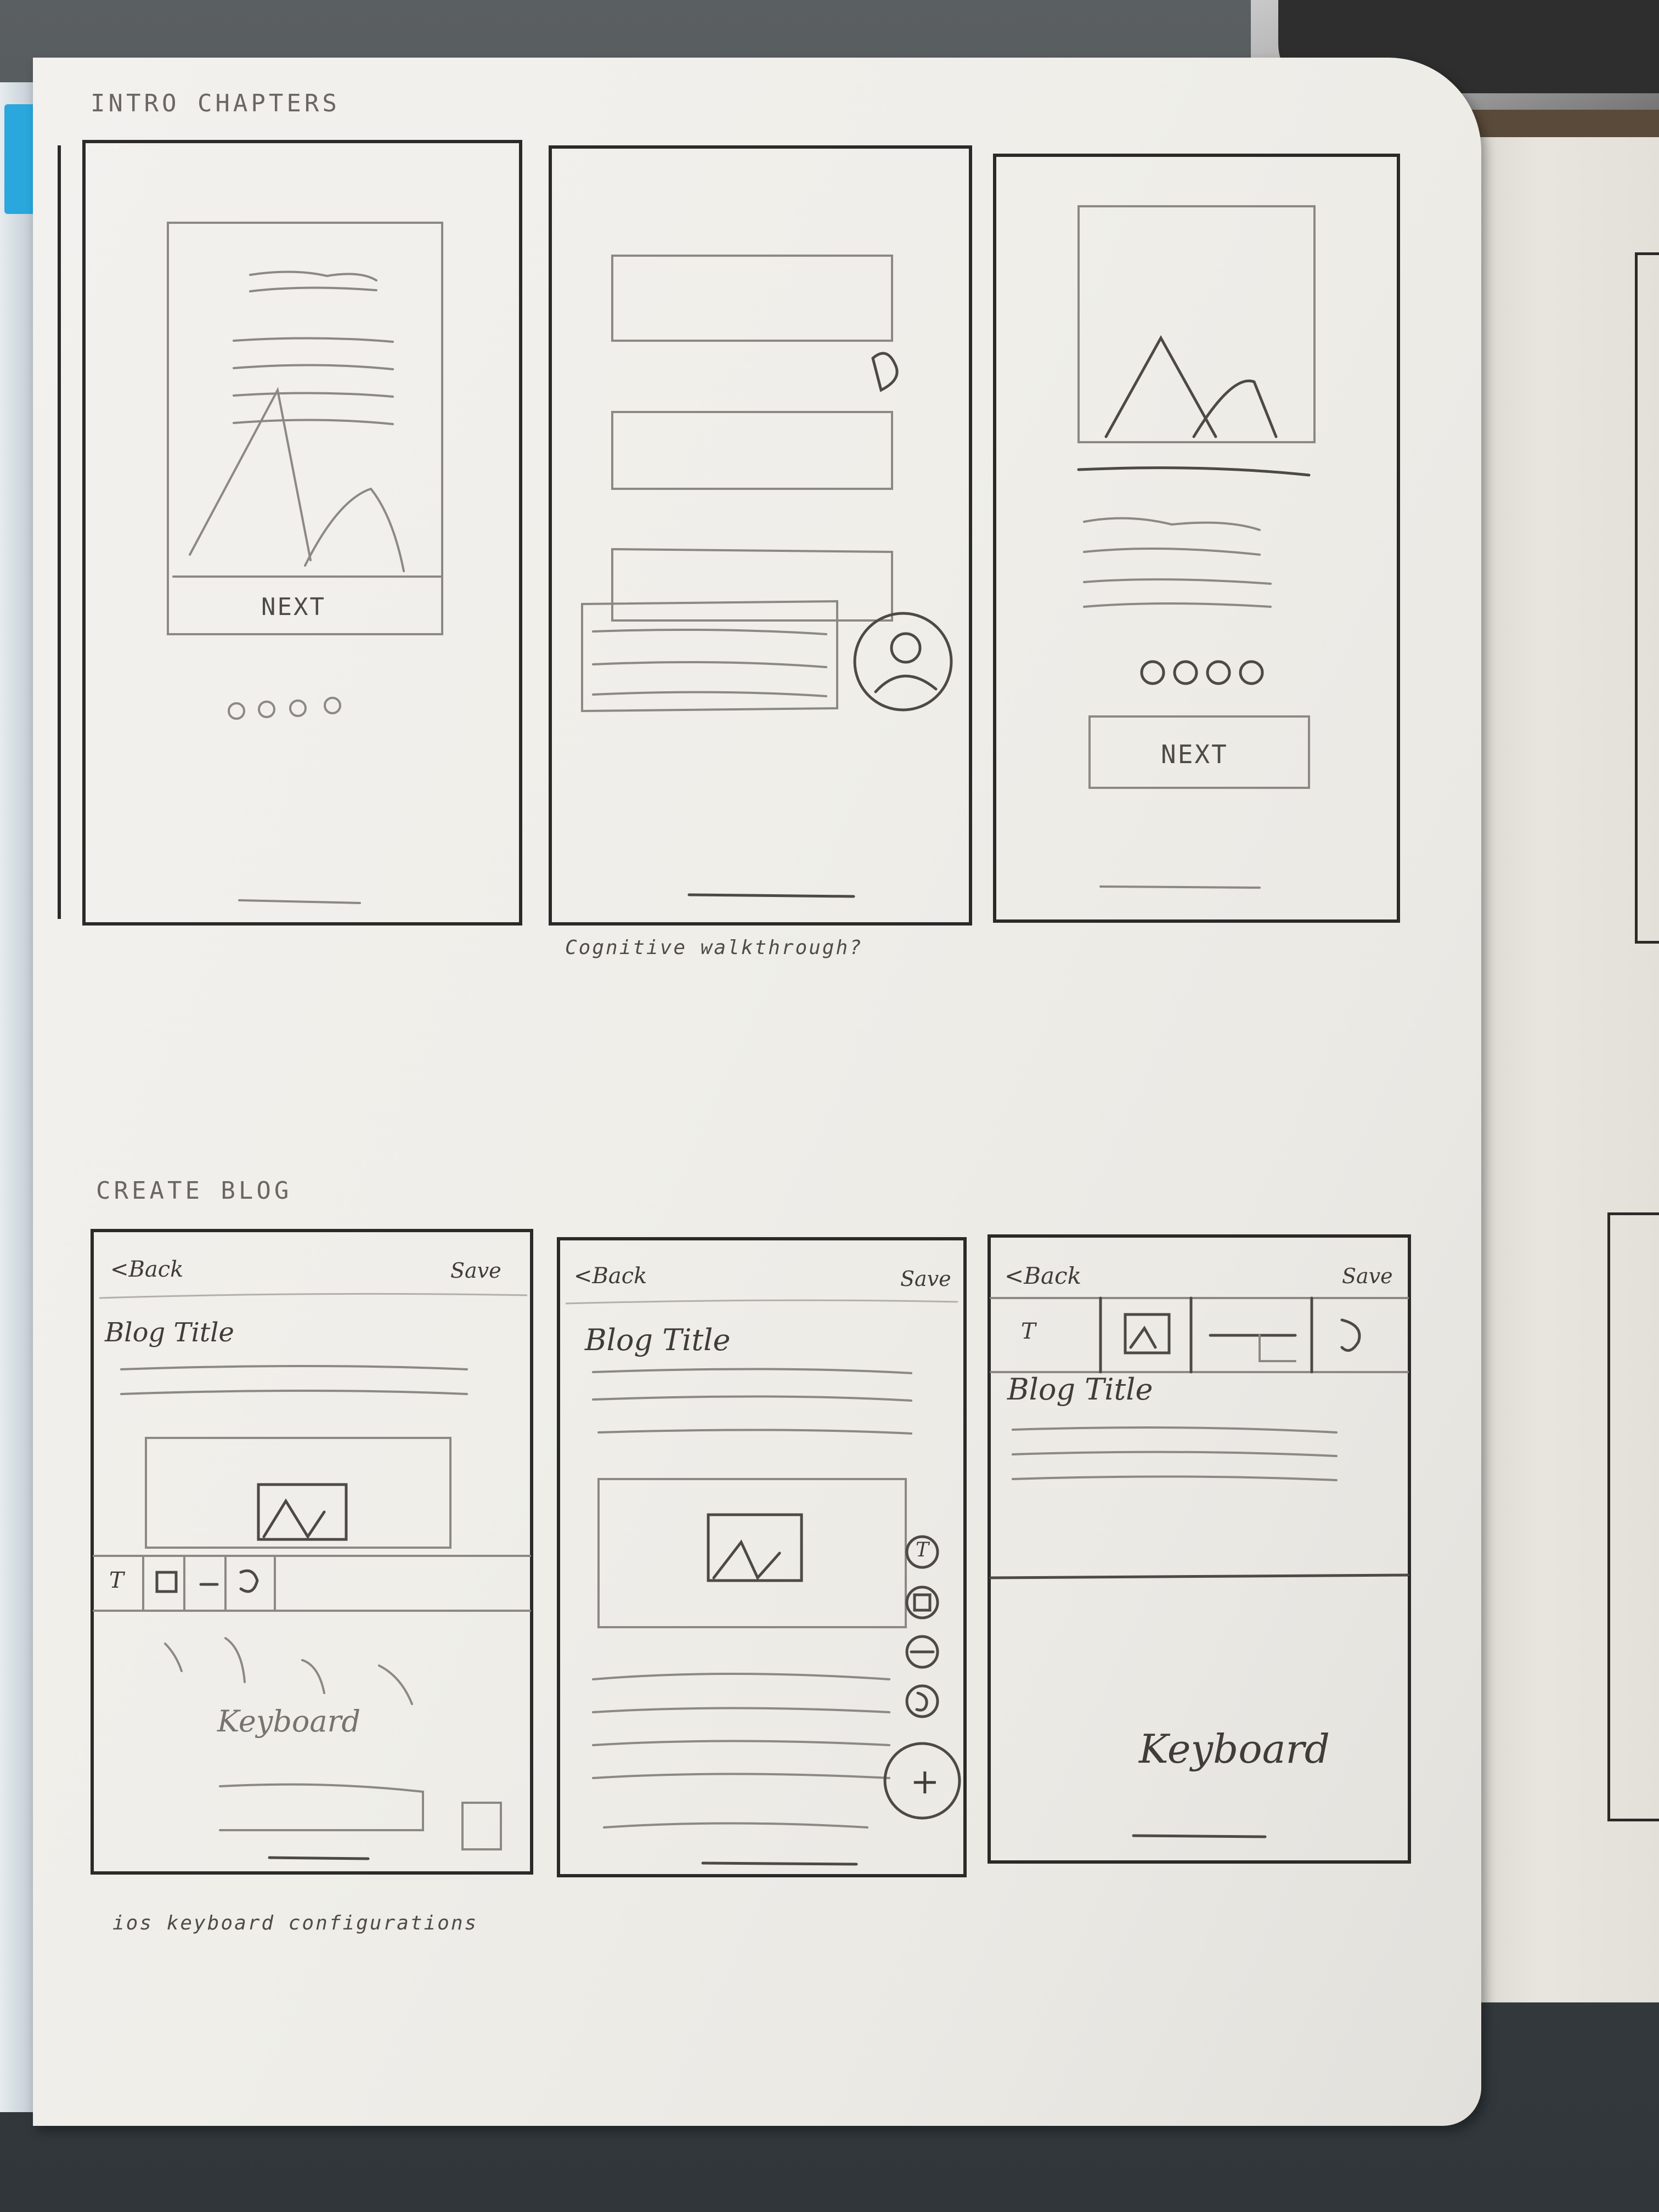 This screenshot has width=1659, height=2212. What do you see at coordinates (1080, 1390) in the screenshot?
I see `blog-title-field: Blog Title` at bounding box center [1080, 1390].